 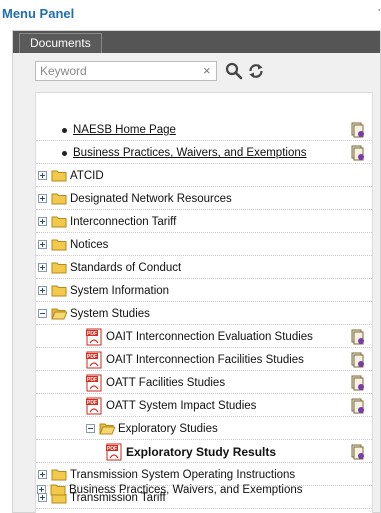 I want to click on tree-folder-designated-network-resources: Designated Network Resources, so click(x=204, y=199).